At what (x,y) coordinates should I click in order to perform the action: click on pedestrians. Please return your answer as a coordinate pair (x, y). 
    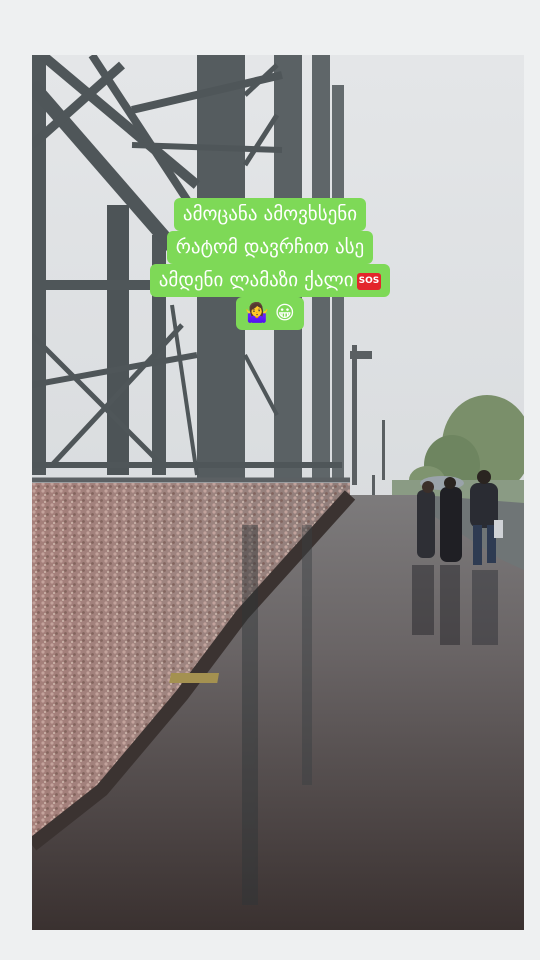
    Looking at the image, I should click on (460, 517).